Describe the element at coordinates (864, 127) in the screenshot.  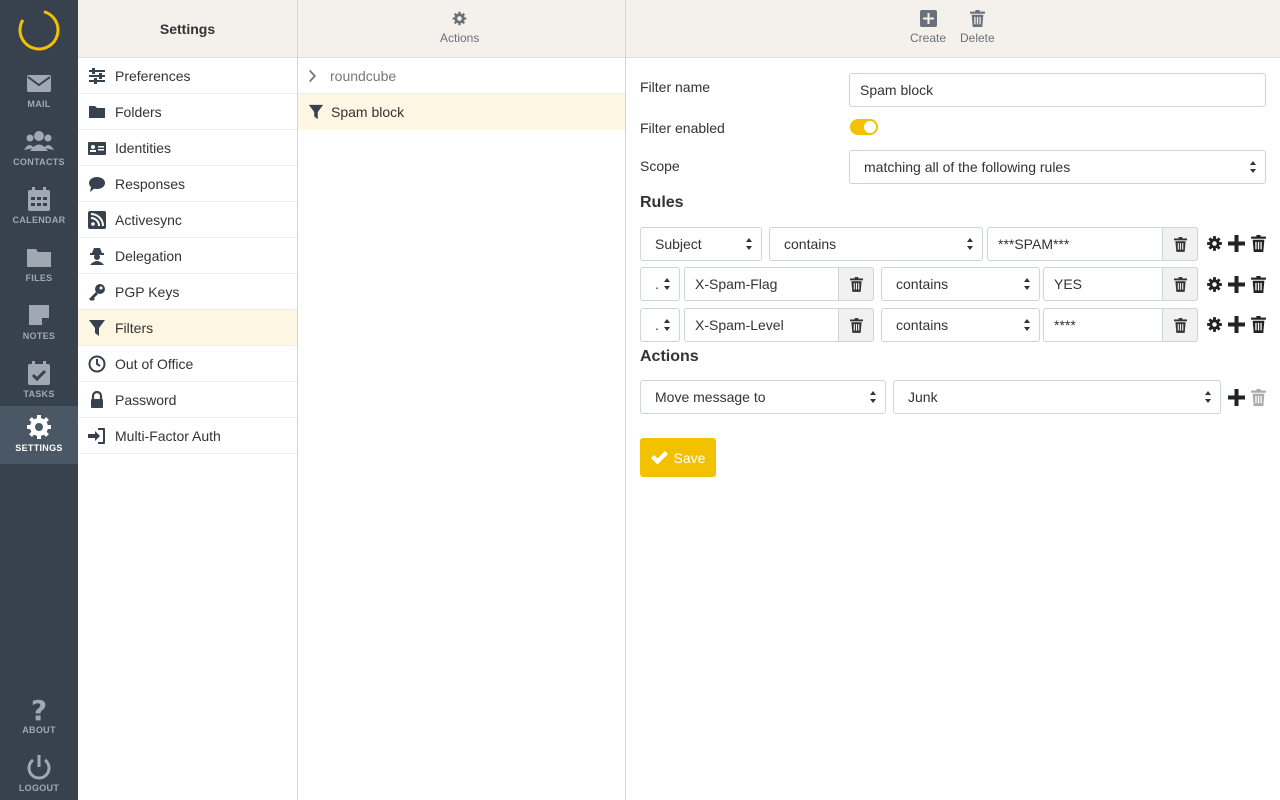
I see `filter-enabled-toggle` at that location.